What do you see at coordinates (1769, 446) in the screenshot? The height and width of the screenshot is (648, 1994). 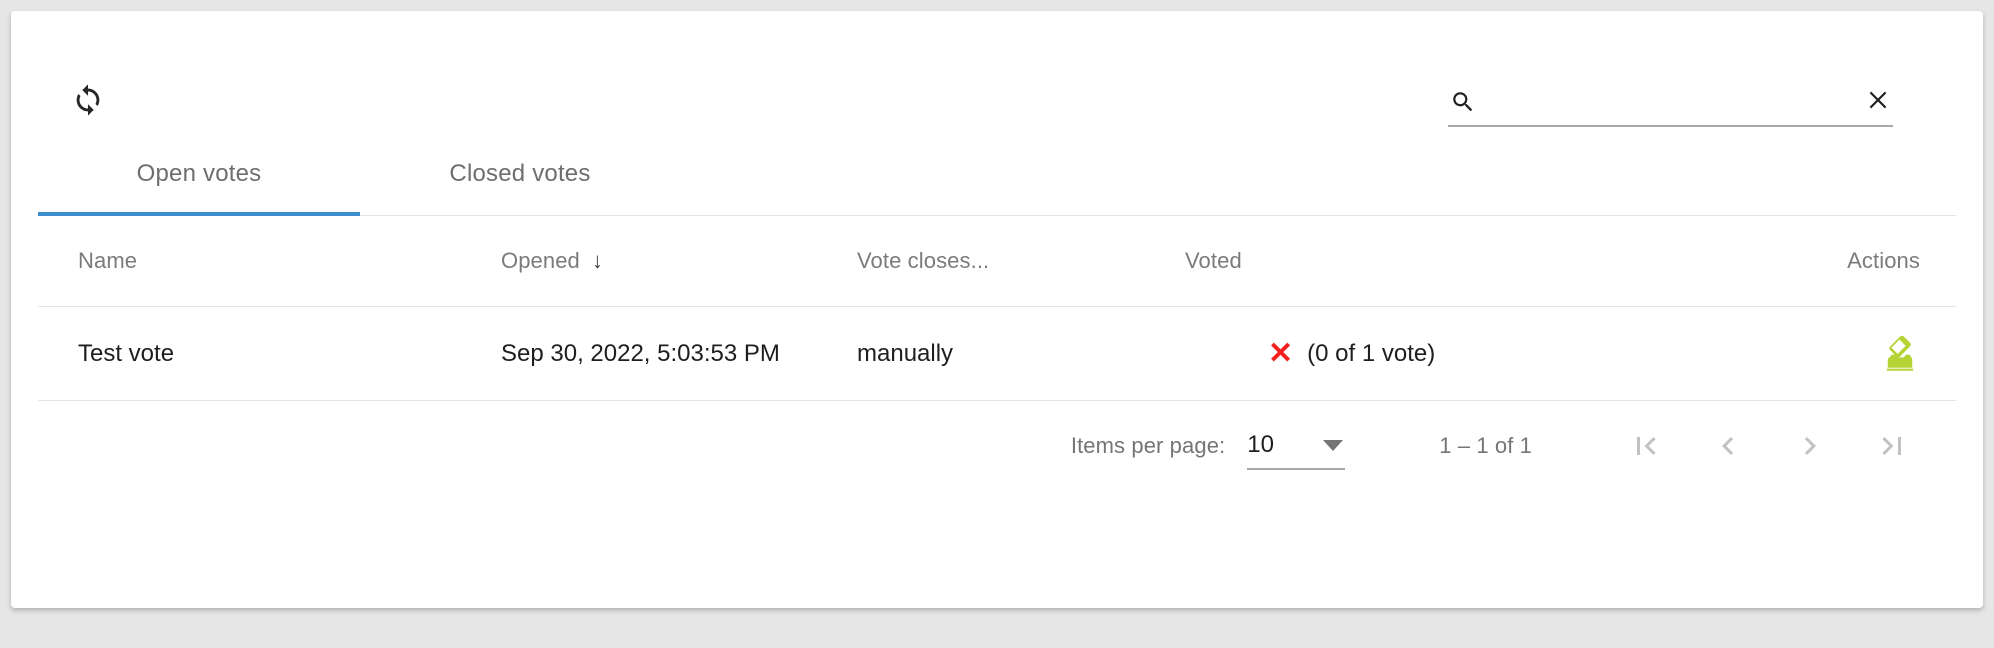 I see `pagination-buttons` at bounding box center [1769, 446].